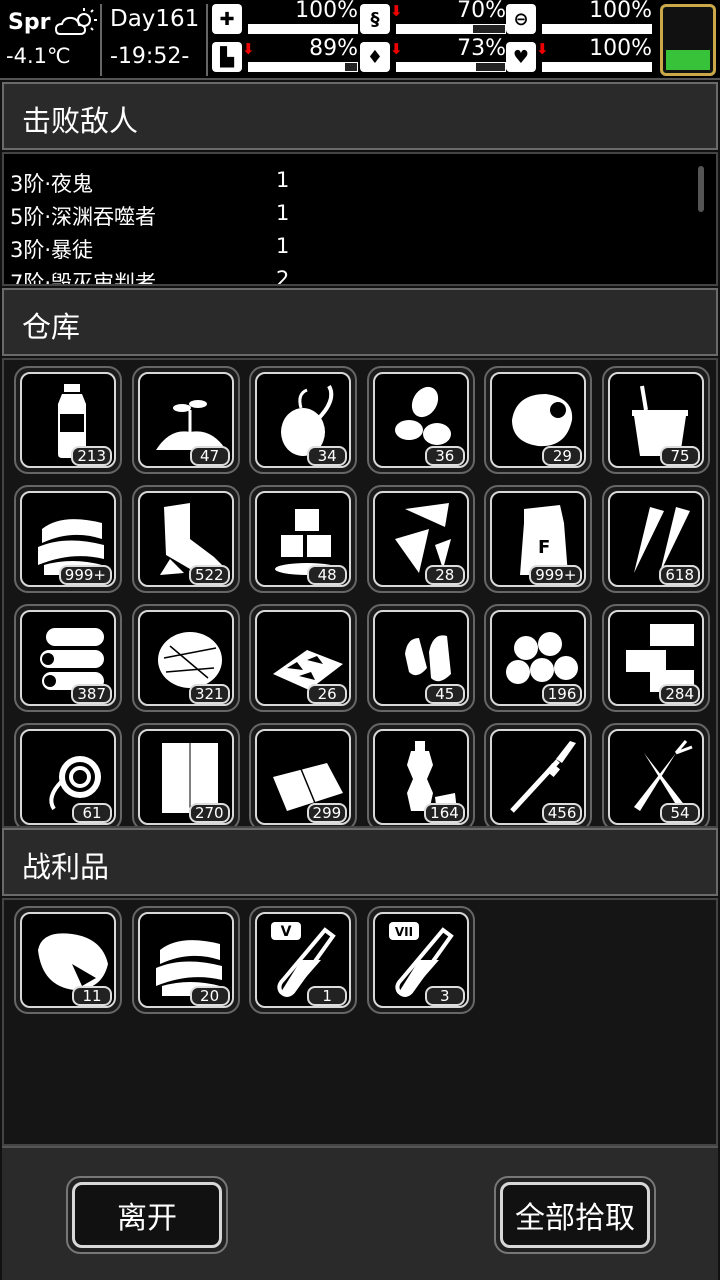 This screenshot has height=1280, width=720. What do you see at coordinates (538, 539) in the screenshot?
I see `item-slot: F 999+` at bounding box center [538, 539].